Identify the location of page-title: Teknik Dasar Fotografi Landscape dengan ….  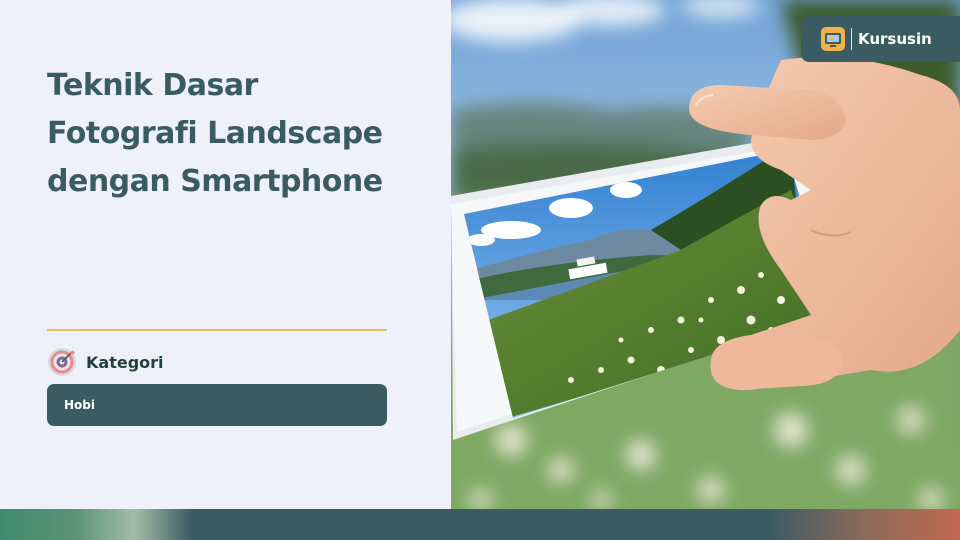
(242, 134).